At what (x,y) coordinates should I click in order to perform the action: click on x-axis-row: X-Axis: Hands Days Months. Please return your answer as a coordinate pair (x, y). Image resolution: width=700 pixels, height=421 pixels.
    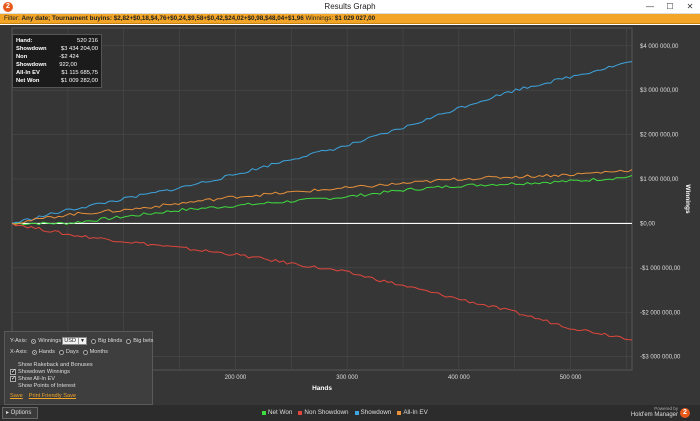
    Looking at the image, I should click on (59, 352).